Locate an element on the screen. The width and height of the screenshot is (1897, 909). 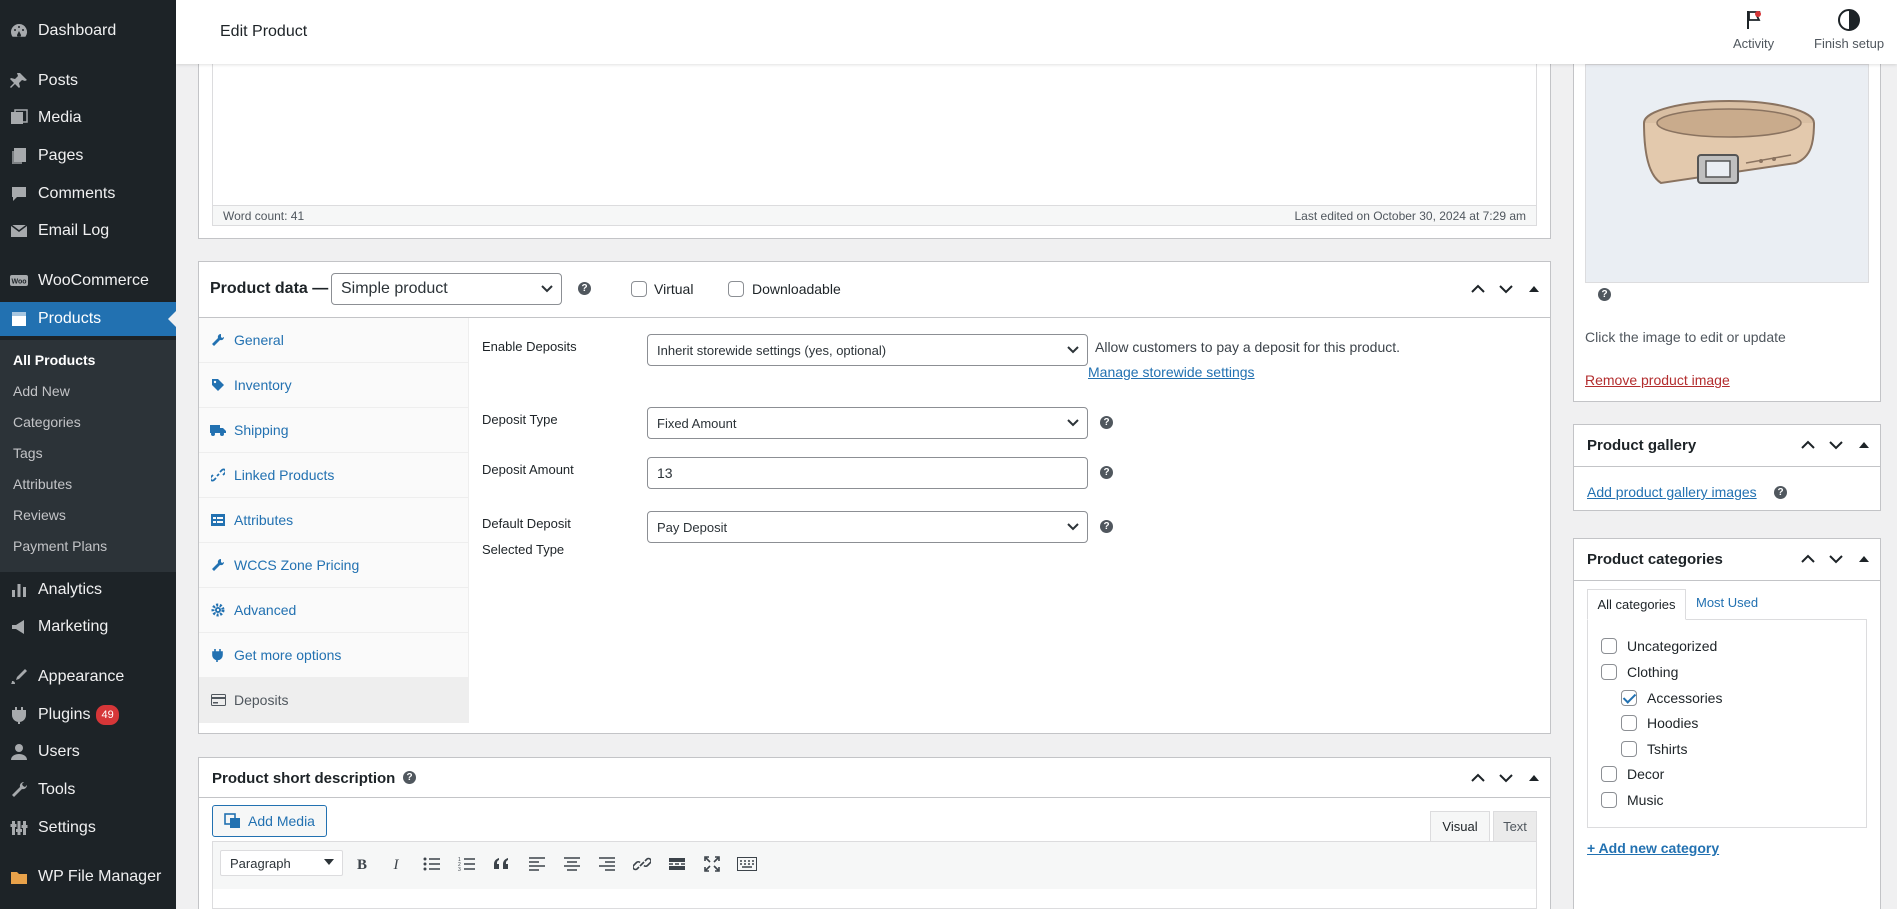
submenu-payment-plans: Payment Plans is located at coordinates (60, 546).